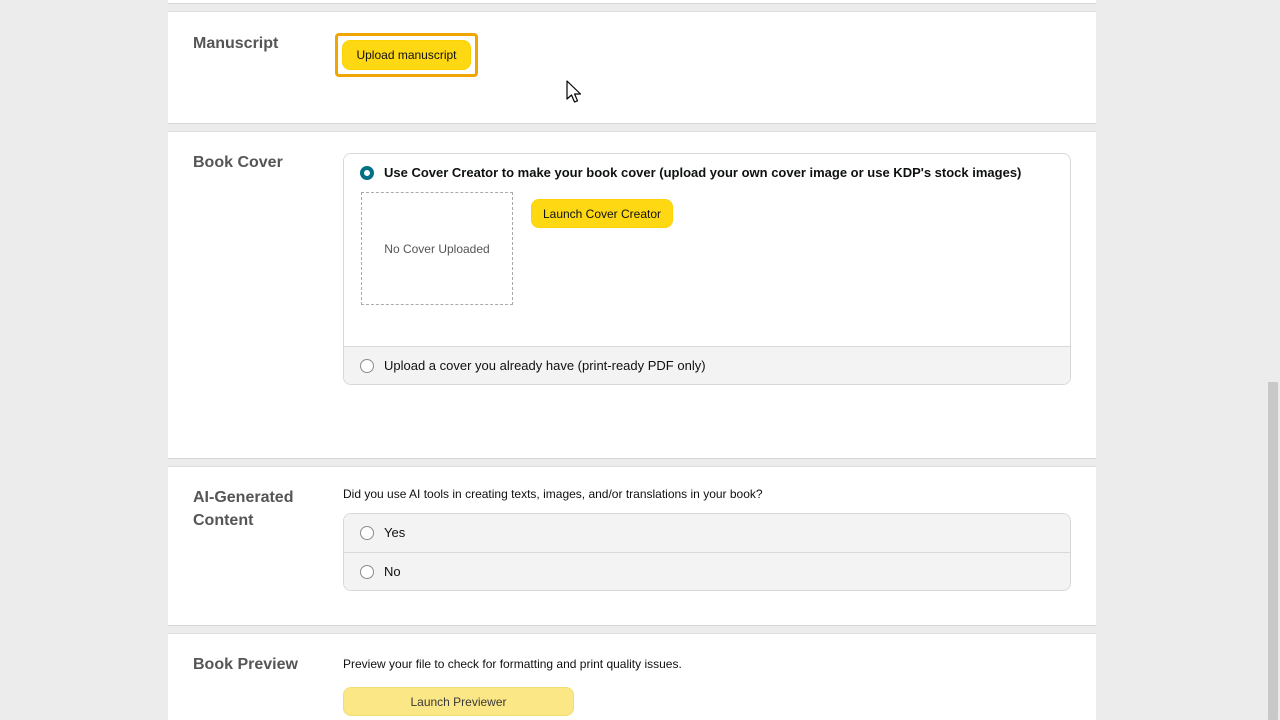 The image size is (1280, 720). I want to click on ai-option-yes: Yes, so click(707, 533).